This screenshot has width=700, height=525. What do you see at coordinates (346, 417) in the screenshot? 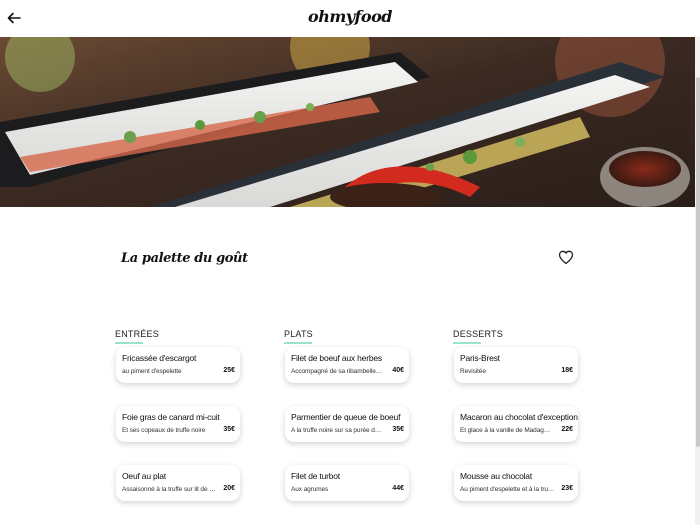
I see `menu-item-name: Parmentier de queue de boeuf` at bounding box center [346, 417].